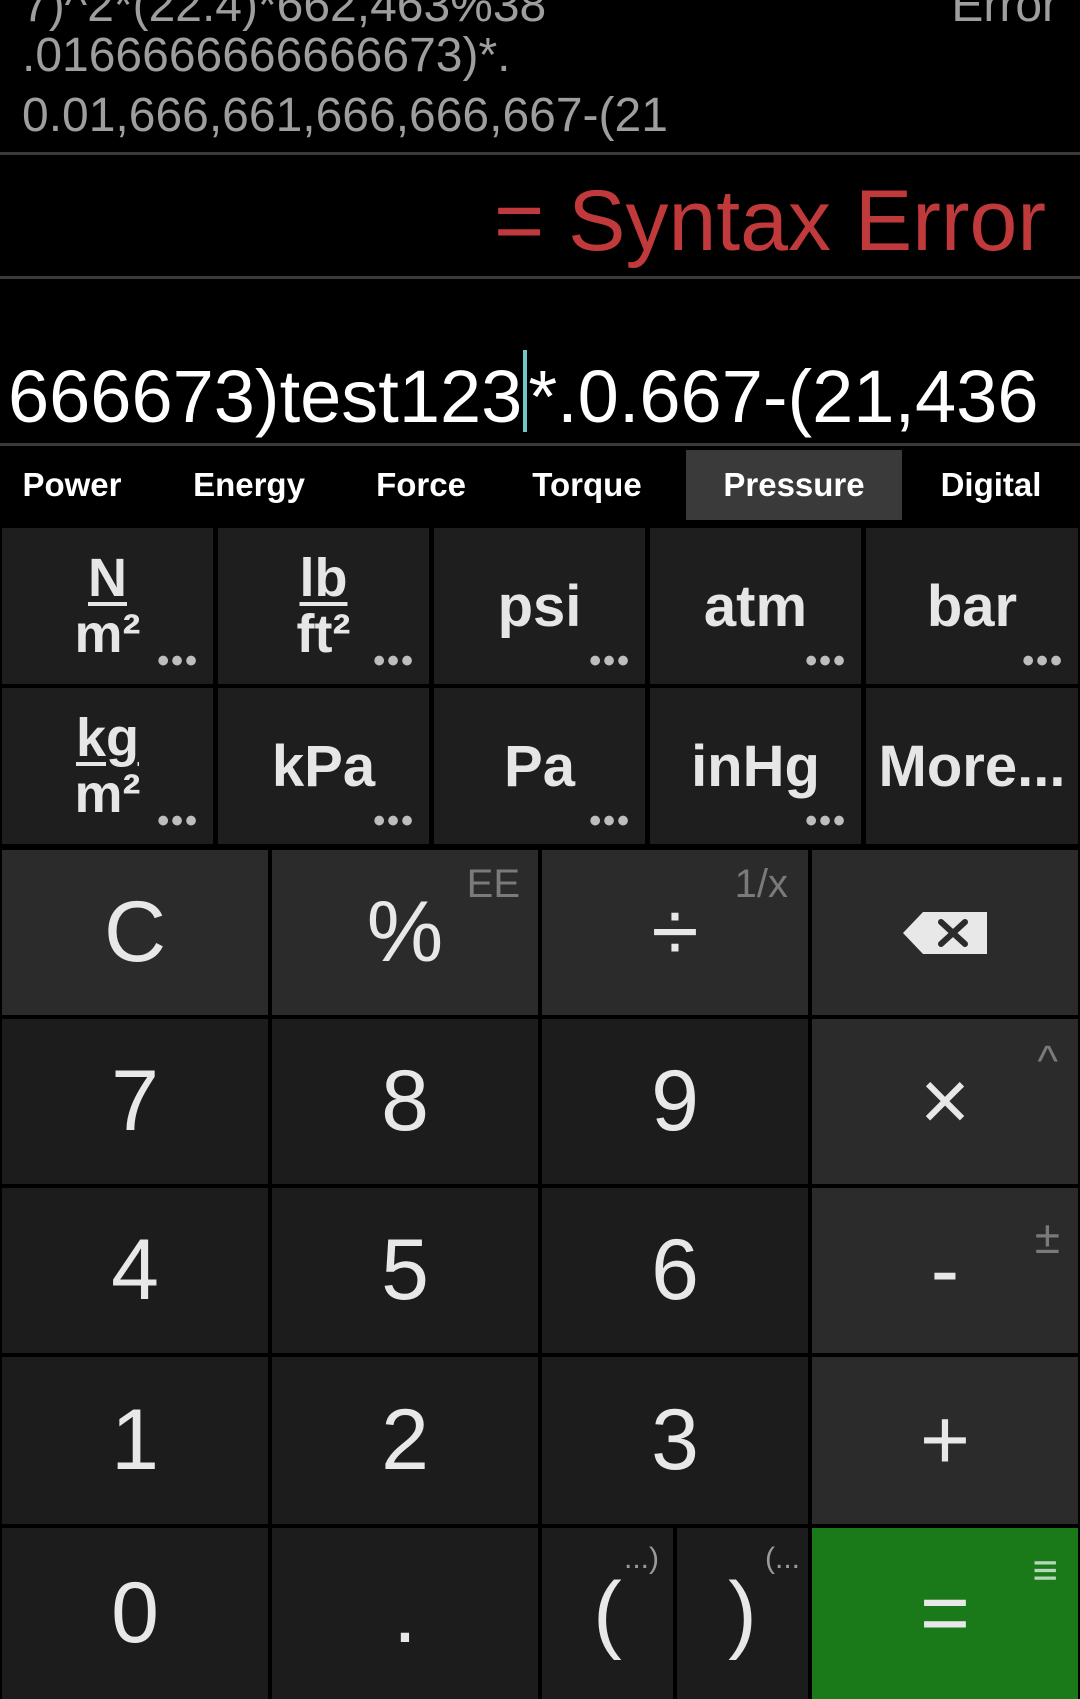 The image size is (1080, 1699). I want to click on expression-before-cursor: 666673)test123, so click(265, 396).